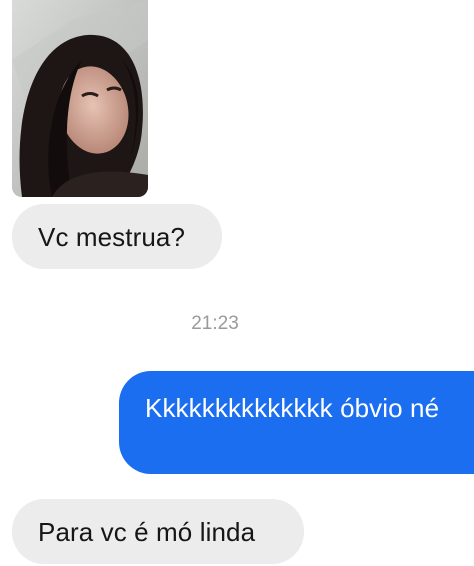  What do you see at coordinates (112, 237) in the screenshot?
I see `message-text: Vc mestrua?` at bounding box center [112, 237].